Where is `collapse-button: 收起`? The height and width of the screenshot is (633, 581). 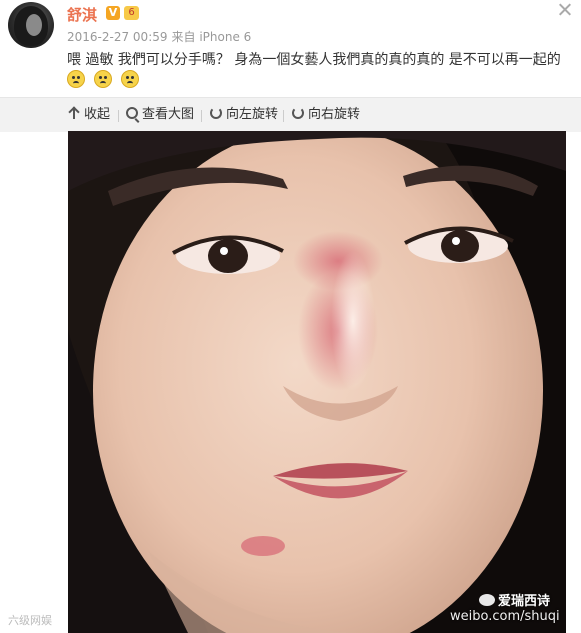 collapse-button: 收起 is located at coordinates (89, 115).